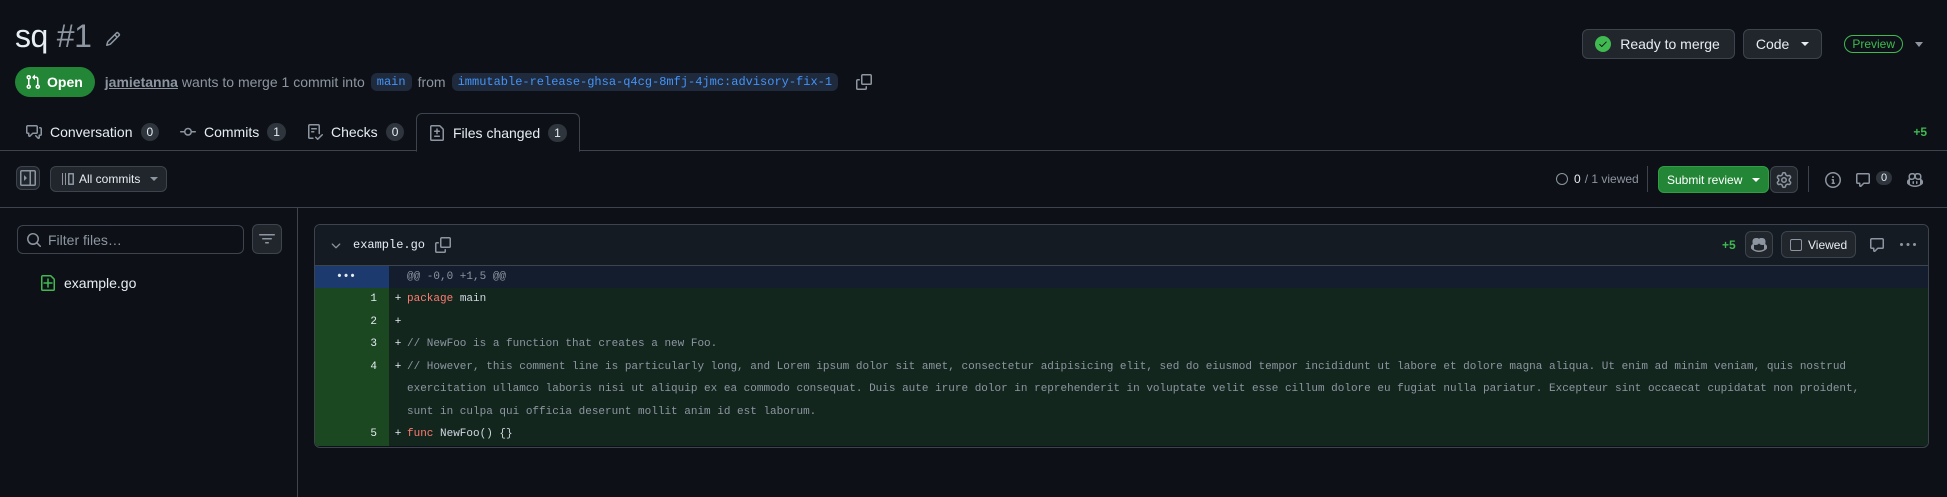  I want to click on file-additions: +5, so click(1729, 245).